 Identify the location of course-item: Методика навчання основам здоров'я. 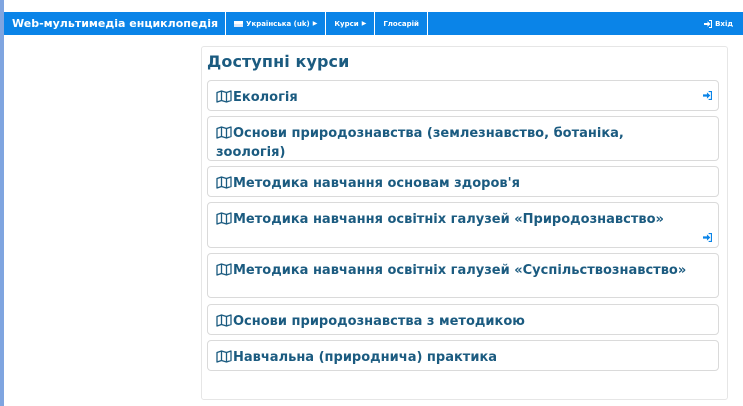
(463, 181).